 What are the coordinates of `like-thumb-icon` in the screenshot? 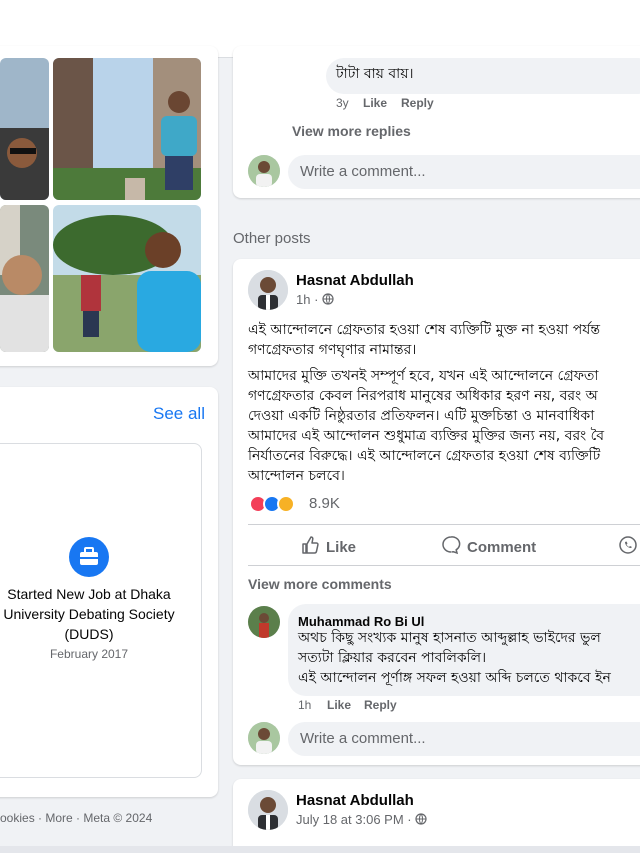 It's located at (310, 547).